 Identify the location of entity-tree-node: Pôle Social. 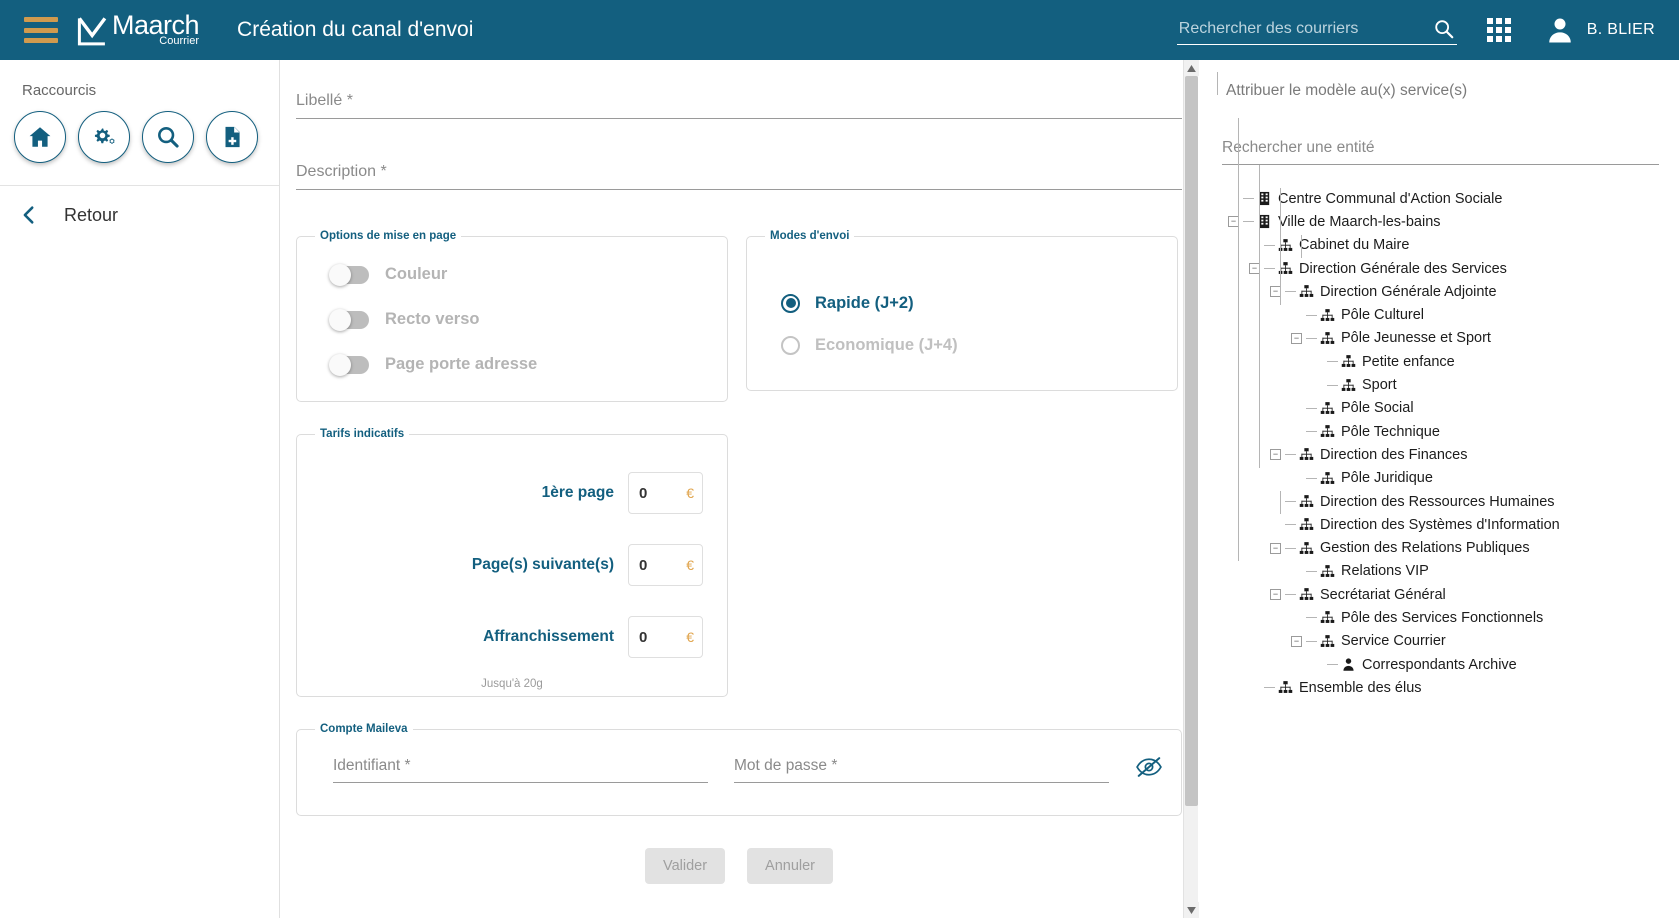
(1438, 408).